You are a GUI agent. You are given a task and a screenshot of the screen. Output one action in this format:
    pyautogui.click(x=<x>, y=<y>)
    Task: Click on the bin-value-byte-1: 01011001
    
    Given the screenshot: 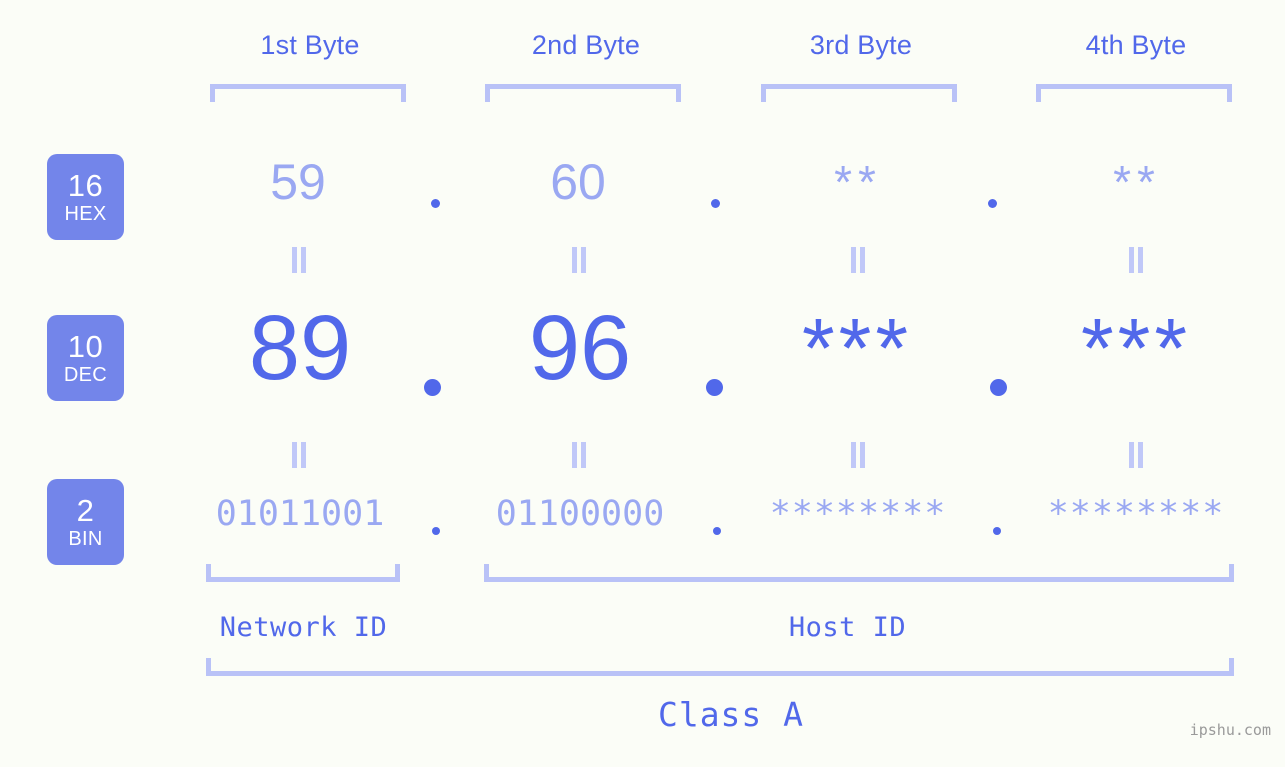 What is the action you would take?
    pyautogui.click(x=300, y=514)
    